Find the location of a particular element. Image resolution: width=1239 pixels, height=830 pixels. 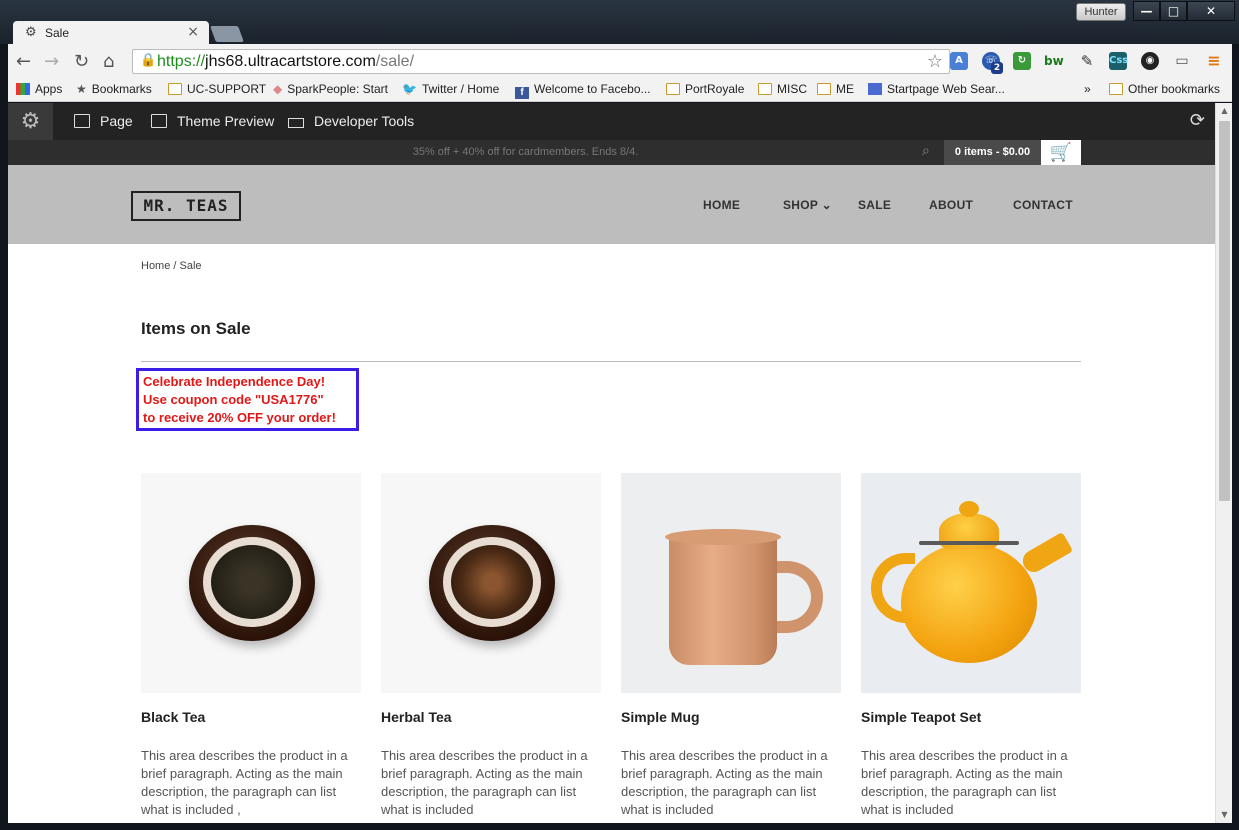

bookmark-star-icon: ☆ is located at coordinates (935, 61).